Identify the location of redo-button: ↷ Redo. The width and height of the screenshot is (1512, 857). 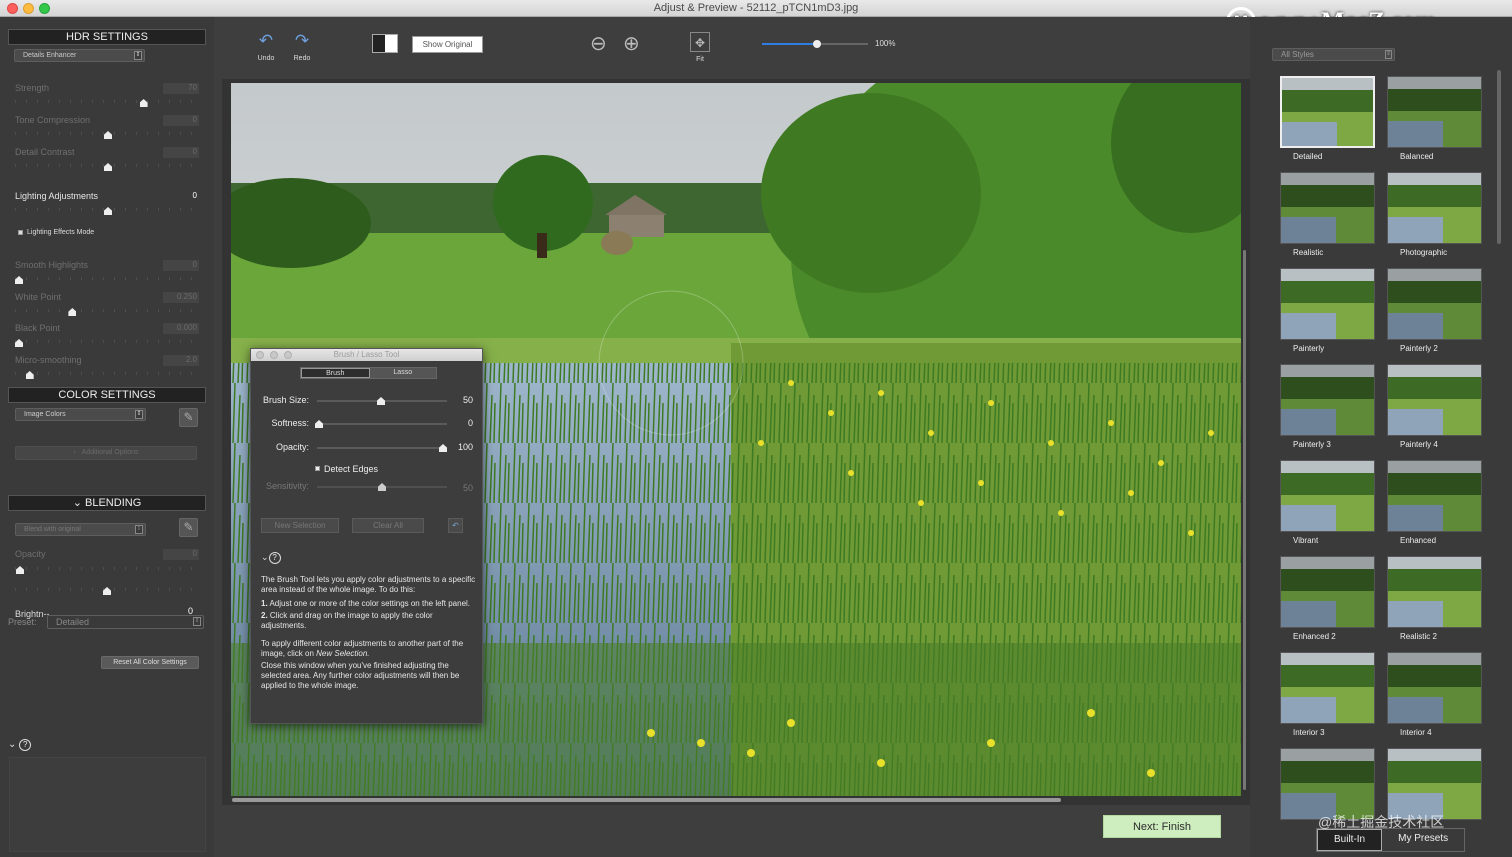
(302, 46).